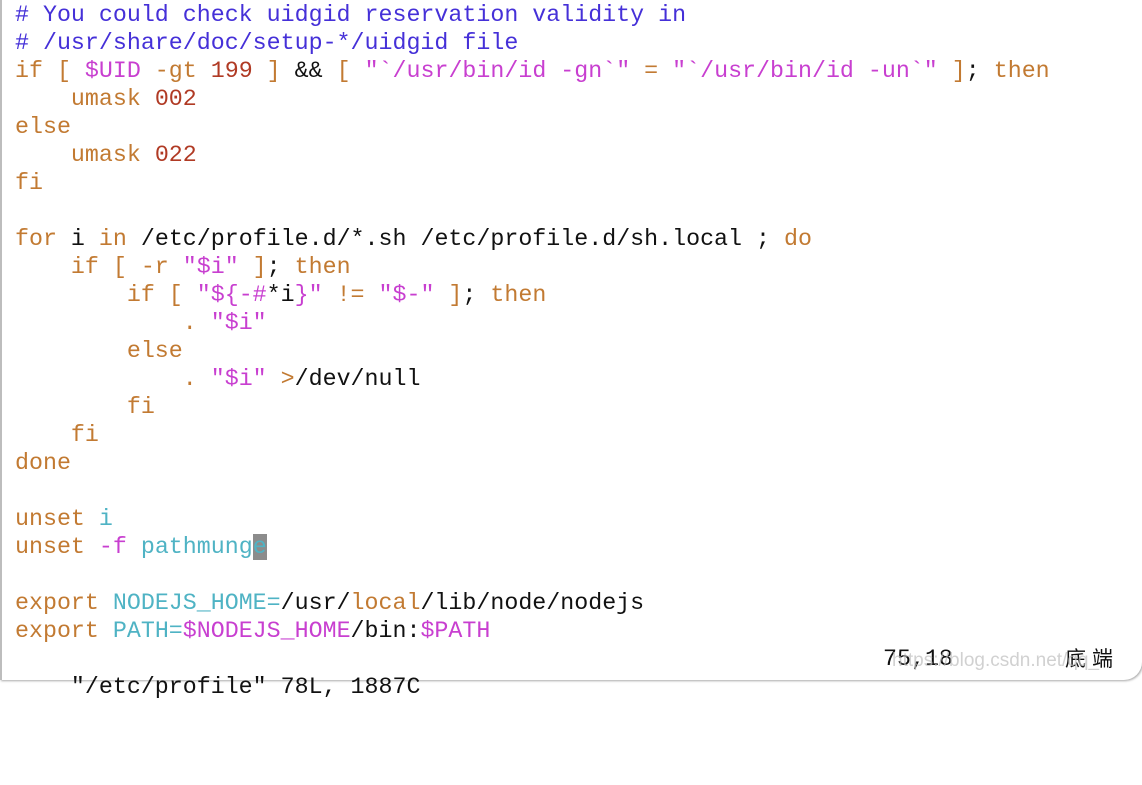 This screenshot has width=1142, height=785. What do you see at coordinates (651, 71) in the screenshot?
I see `code-token: =` at bounding box center [651, 71].